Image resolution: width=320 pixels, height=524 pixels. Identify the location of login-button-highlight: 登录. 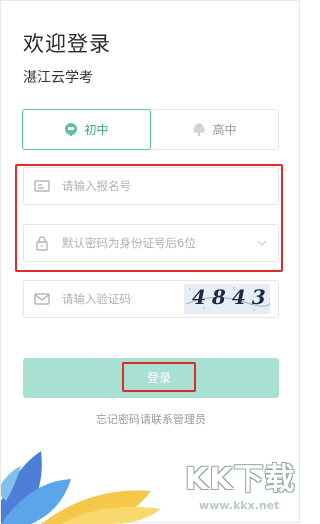
(159, 377).